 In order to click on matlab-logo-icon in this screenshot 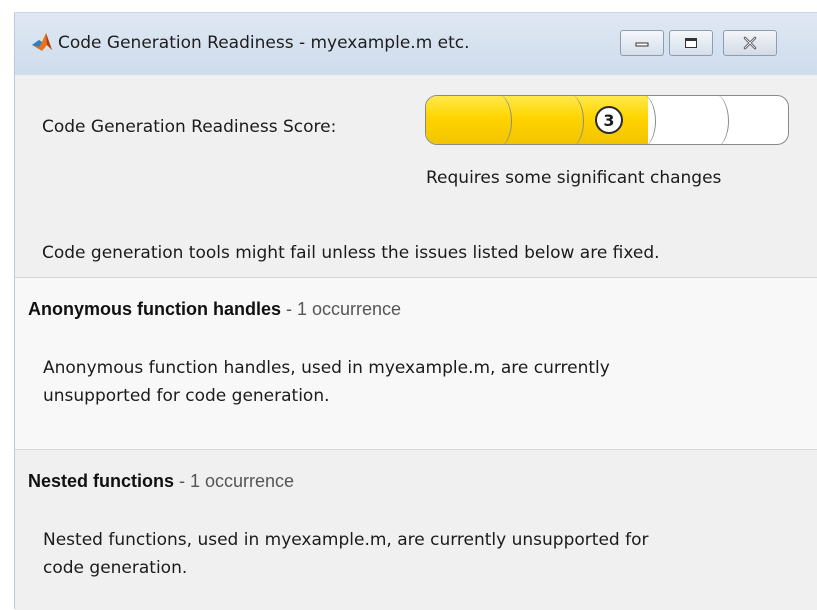, I will do `click(42, 42)`.